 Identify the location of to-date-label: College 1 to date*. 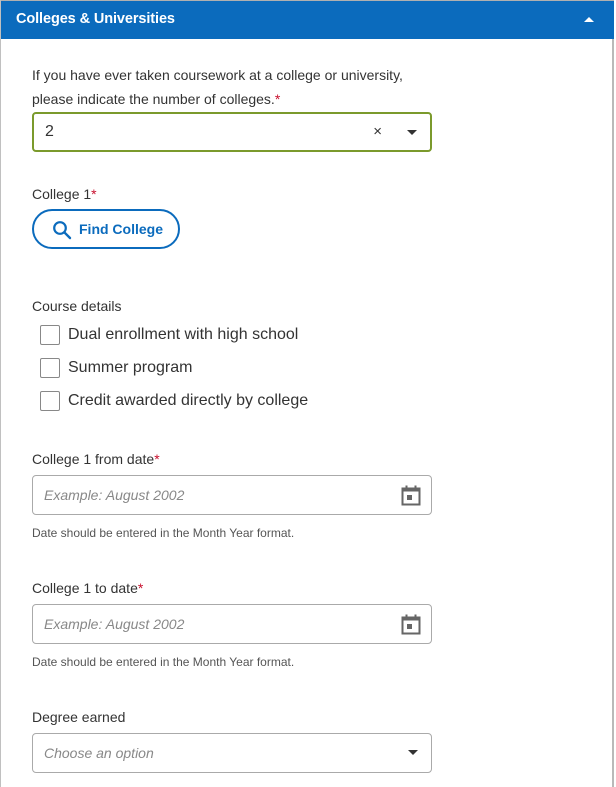
(87, 588).